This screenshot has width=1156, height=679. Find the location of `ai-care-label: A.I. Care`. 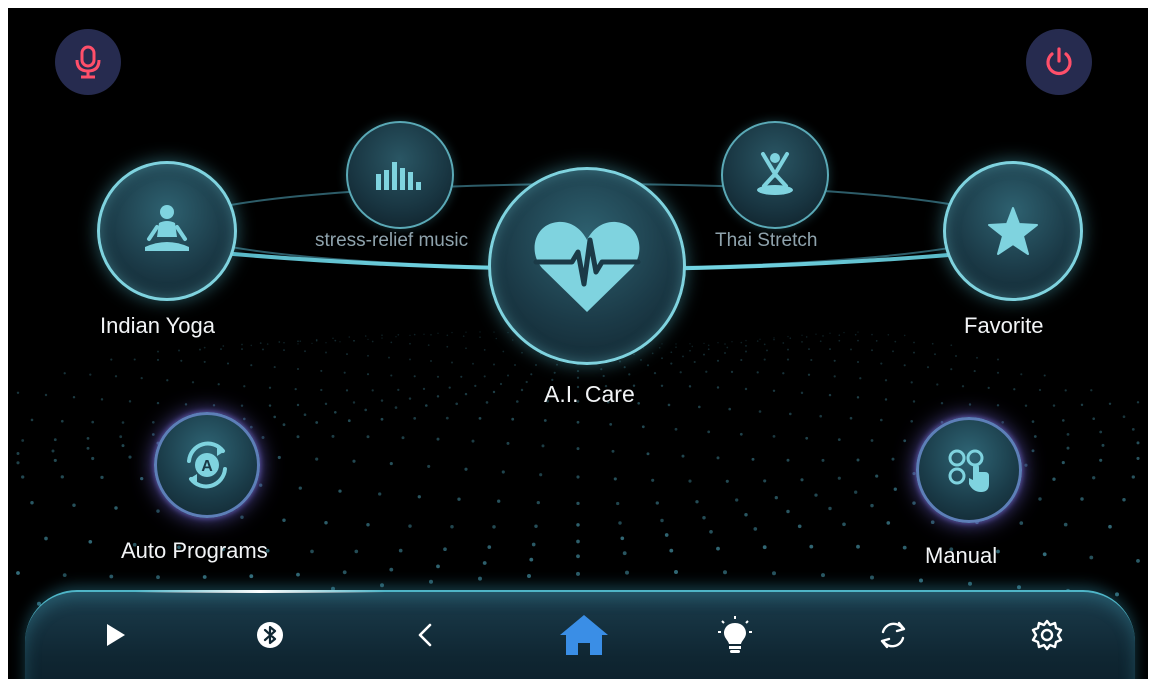

ai-care-label: A.I. Care is located at coordinates (589, 394).